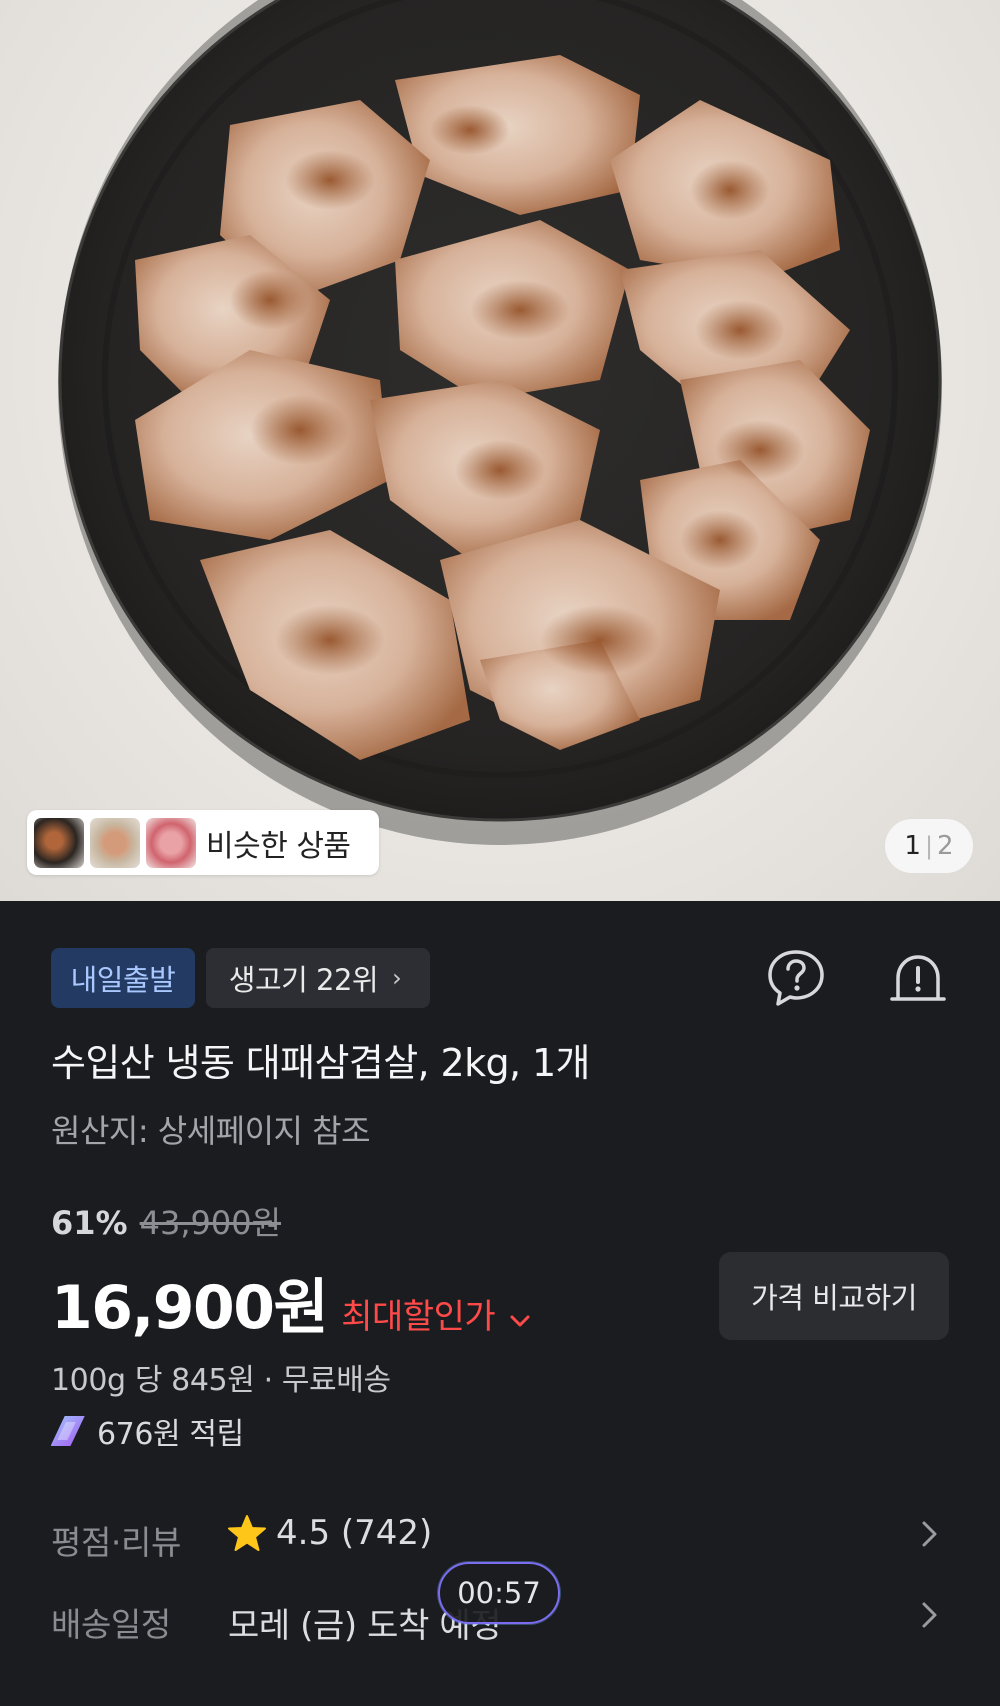  I want to click on category-rank-link: 생고기 22위 ›, so click(318, 978).